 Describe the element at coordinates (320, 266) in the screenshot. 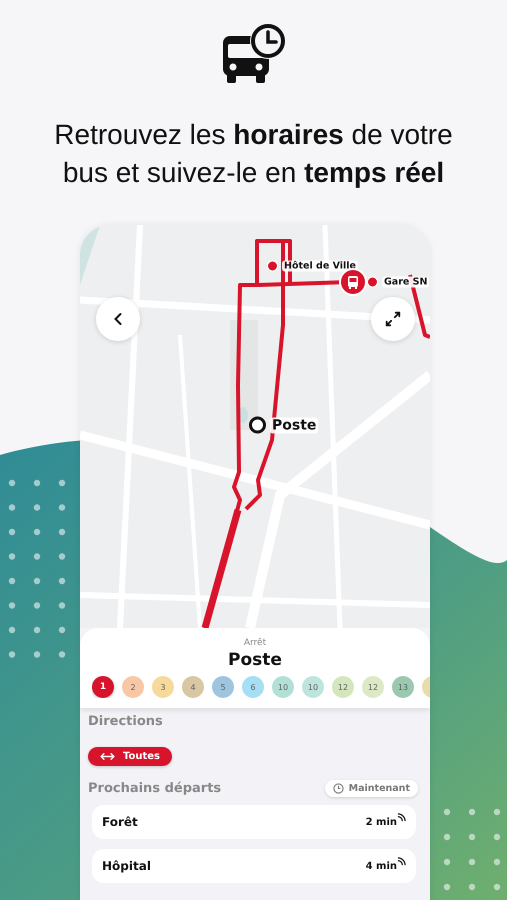

I see `stop-label: Hôtel de Ville` at that location.